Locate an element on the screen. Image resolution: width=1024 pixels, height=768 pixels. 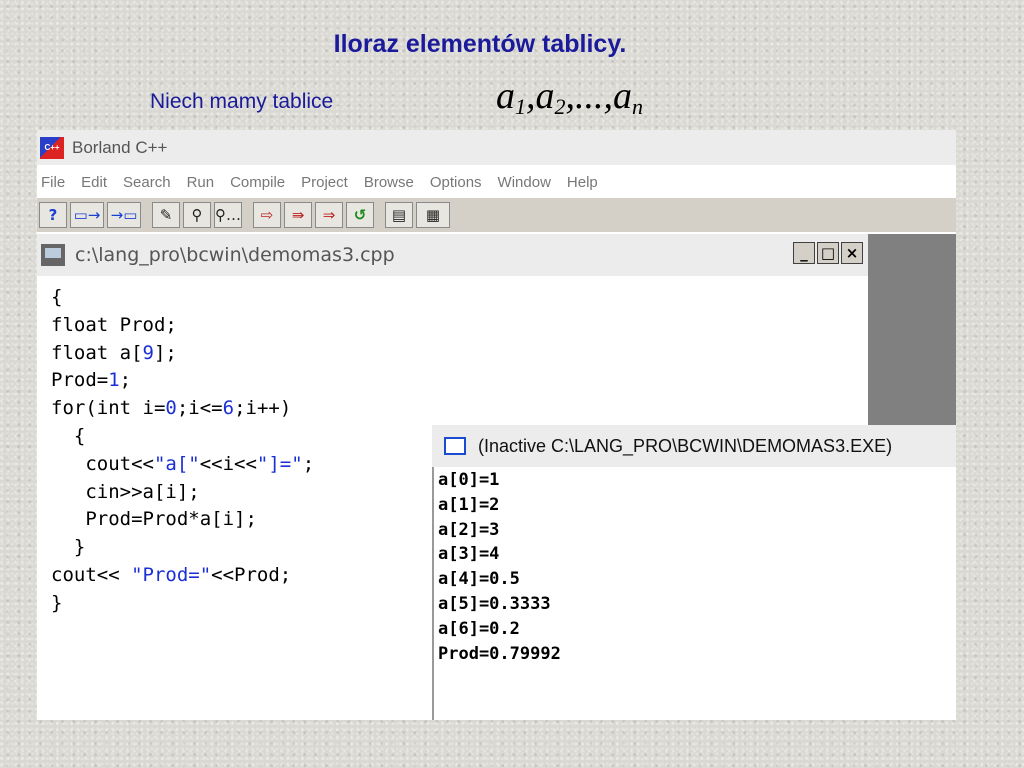
code-line: float Prod; is located at coordinates (114, 324).